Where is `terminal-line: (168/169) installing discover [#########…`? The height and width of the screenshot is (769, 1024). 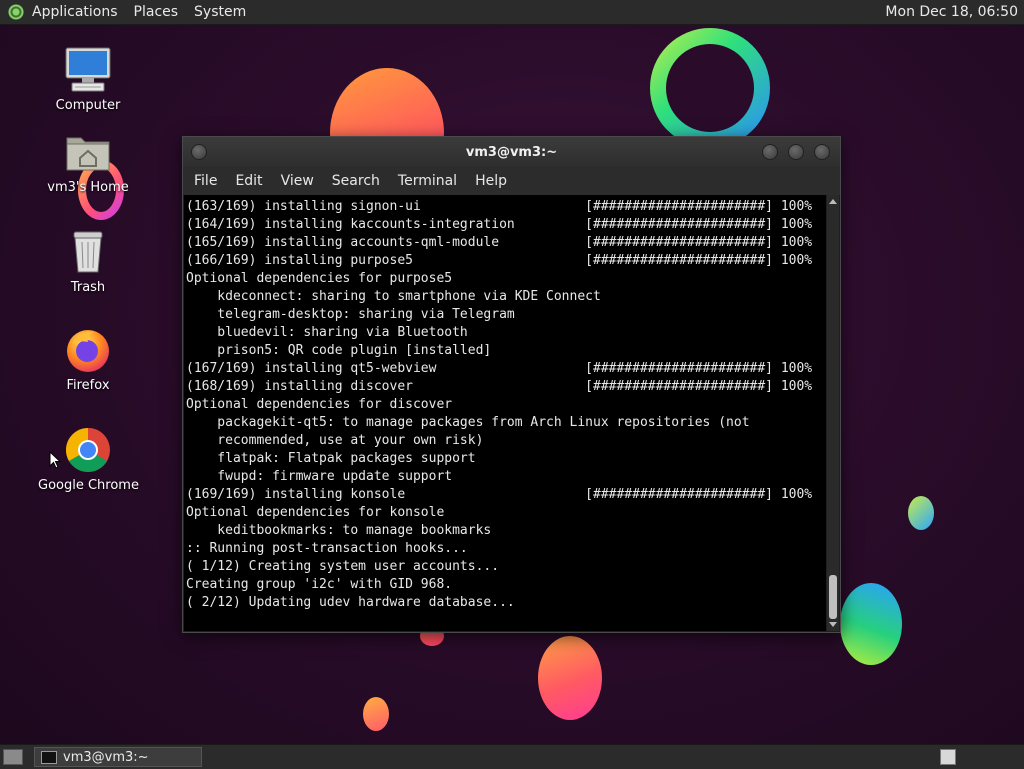 terminal-line: (168/169) installing discover [#########… is located at coordinates (499, 386).